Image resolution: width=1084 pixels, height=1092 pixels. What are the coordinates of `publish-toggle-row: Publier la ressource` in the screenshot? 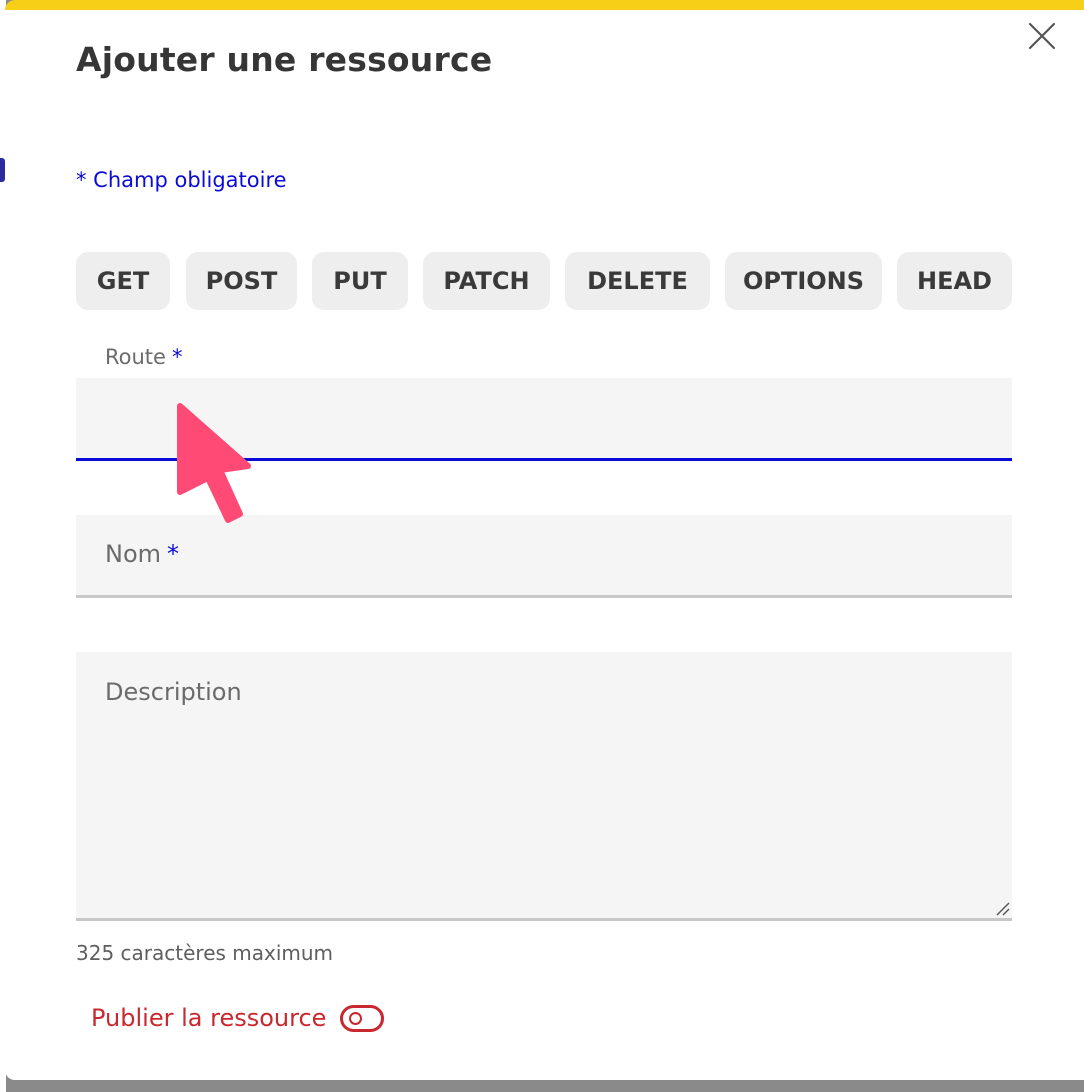 It's located at (238, 1018).